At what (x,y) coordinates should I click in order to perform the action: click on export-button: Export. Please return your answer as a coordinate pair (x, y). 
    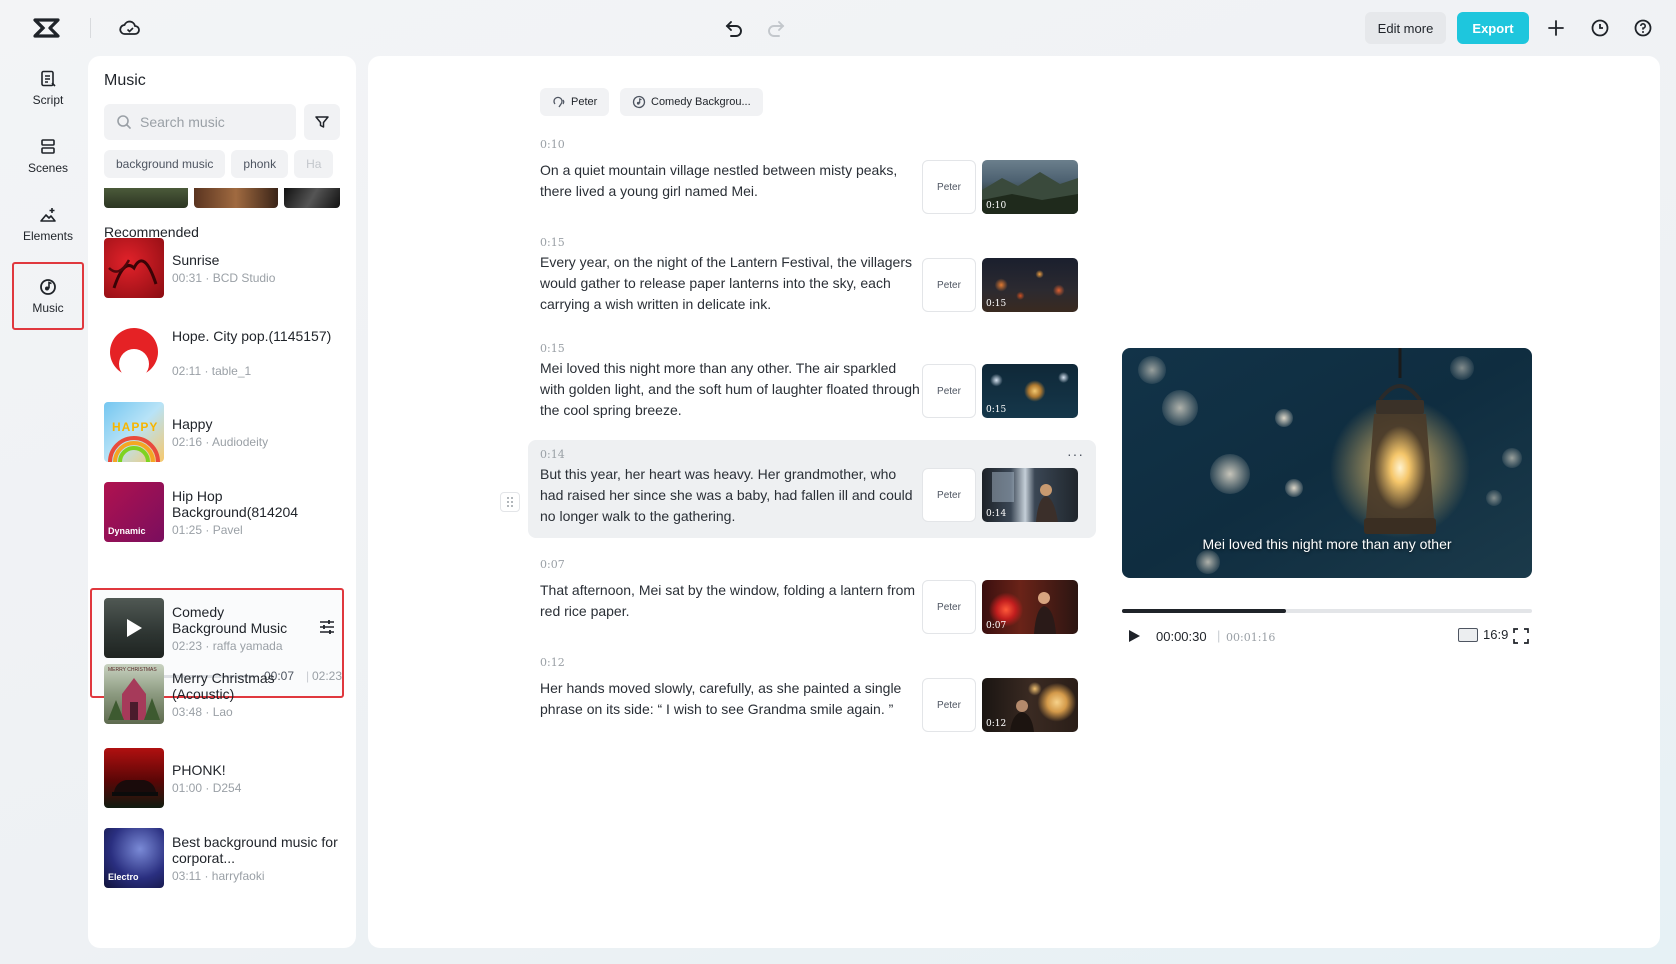
    Looking at the image, I should click on (1493, 28).